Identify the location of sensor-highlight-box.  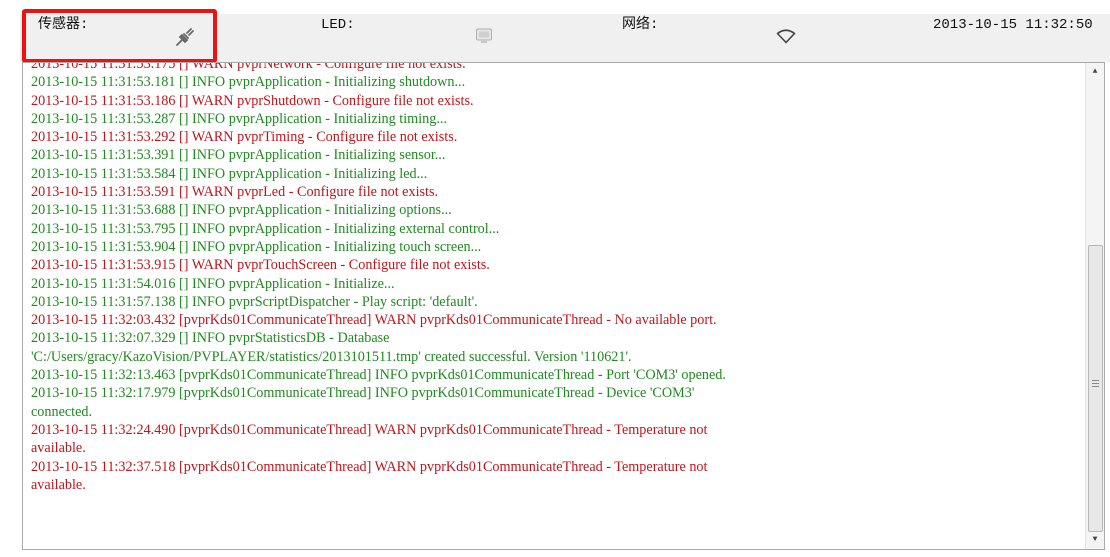
(119, 36).